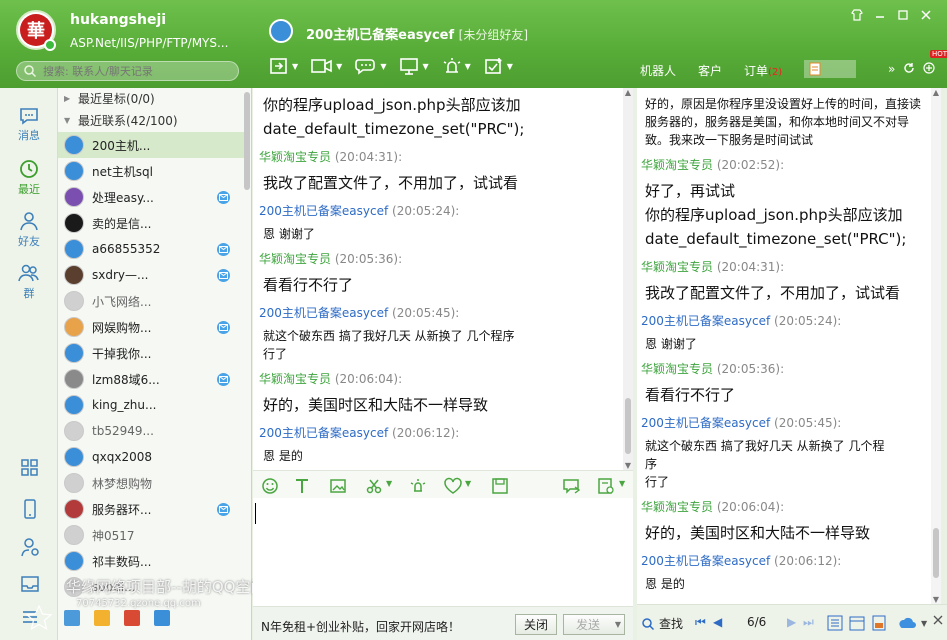  Describe the element at coordinates (786, 164) in the screenshot. I see `message-sender: 华颖淘宝专员 (20:02:52):` at that location.